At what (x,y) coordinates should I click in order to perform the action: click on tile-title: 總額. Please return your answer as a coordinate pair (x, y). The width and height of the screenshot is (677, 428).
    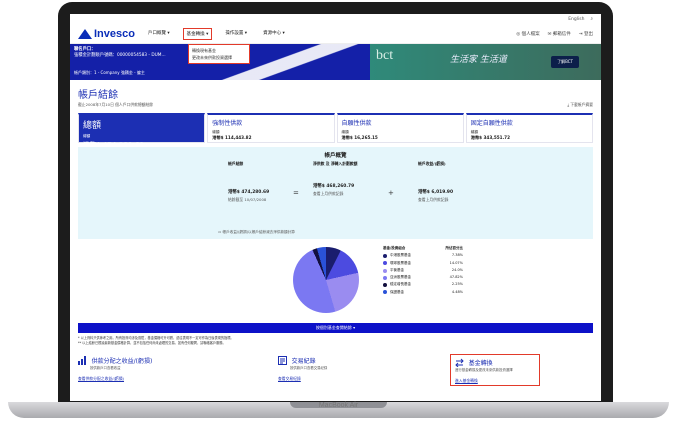
    Looking at the image, I should click on (92, 126).